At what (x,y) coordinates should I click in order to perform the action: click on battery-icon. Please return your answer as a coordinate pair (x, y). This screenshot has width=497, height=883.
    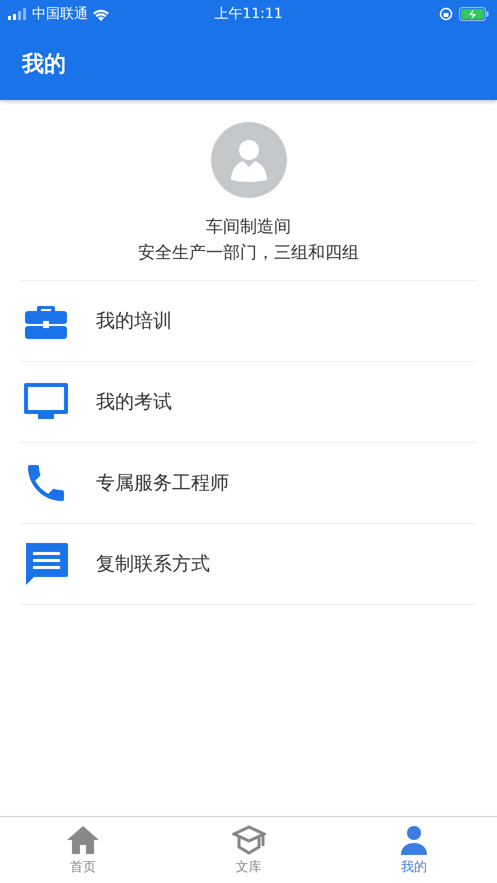
    Looking at the image, I should click on (474, 14).